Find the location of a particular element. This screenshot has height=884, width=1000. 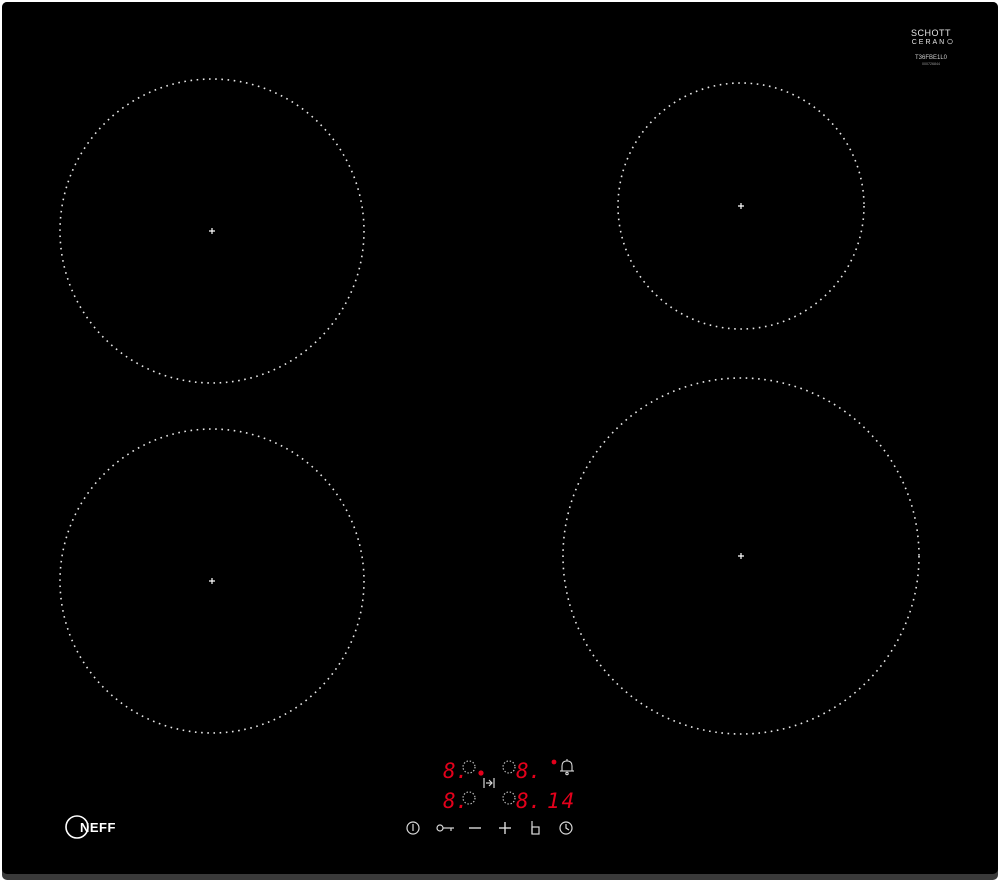

schott-label: SCHOTT is located at coordinates (931, 33).